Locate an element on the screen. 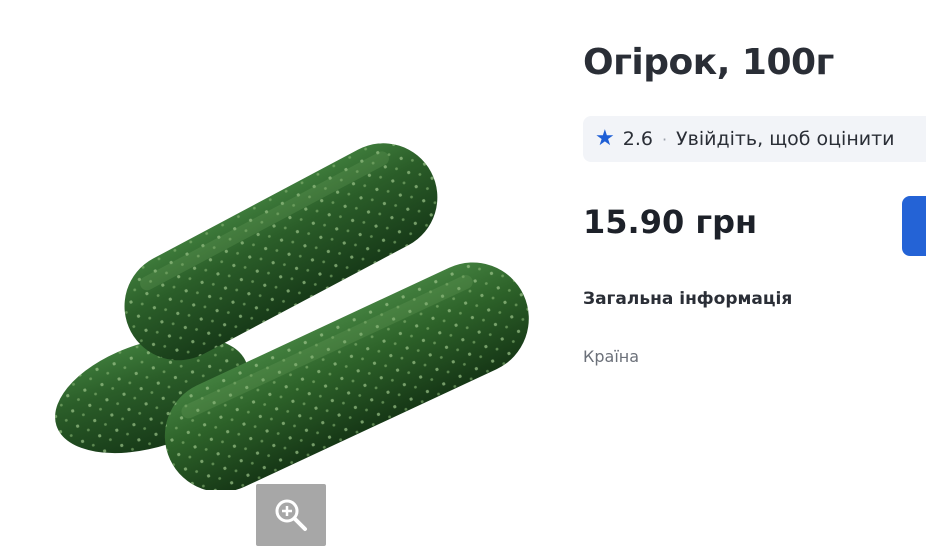 The image size is (926, 546). rating-box: ★ 2.6 · Увійдіть, щоб оцінити is located at coordinates (754, 139).